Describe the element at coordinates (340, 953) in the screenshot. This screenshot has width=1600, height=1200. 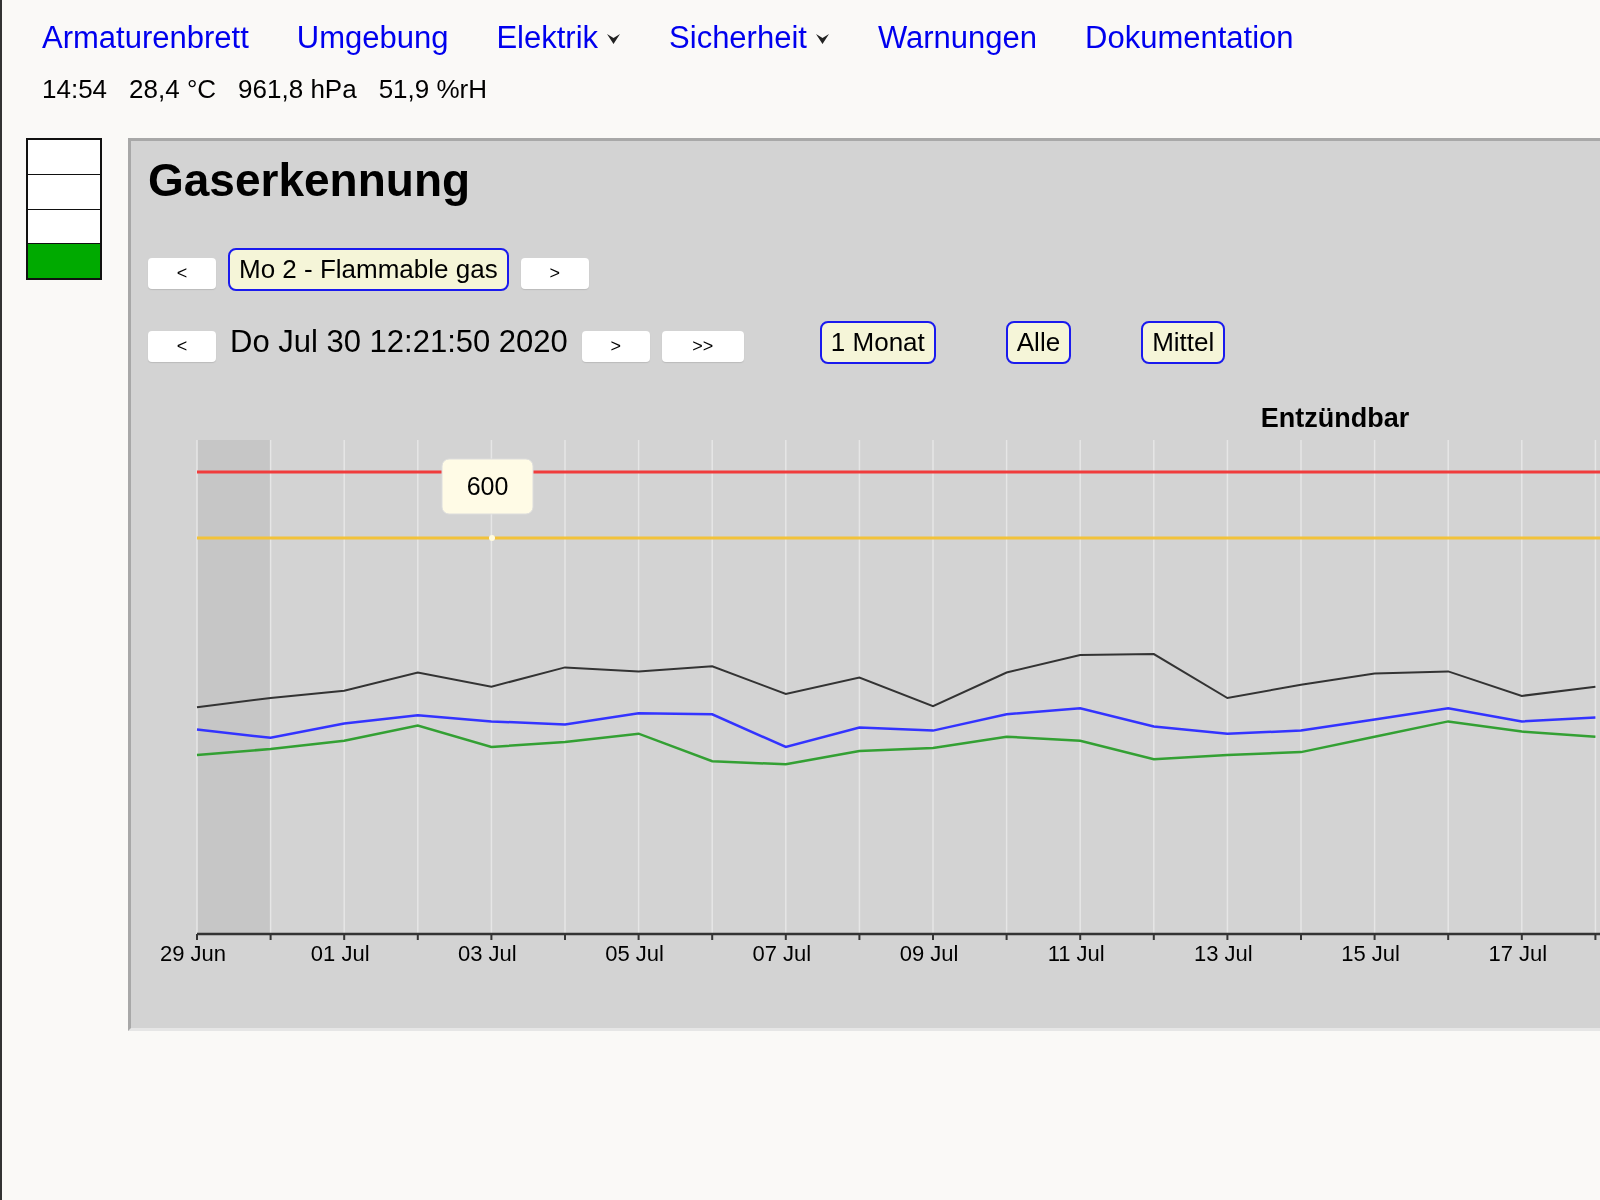
I see `x-axis-label: 01 Jul` at that location.